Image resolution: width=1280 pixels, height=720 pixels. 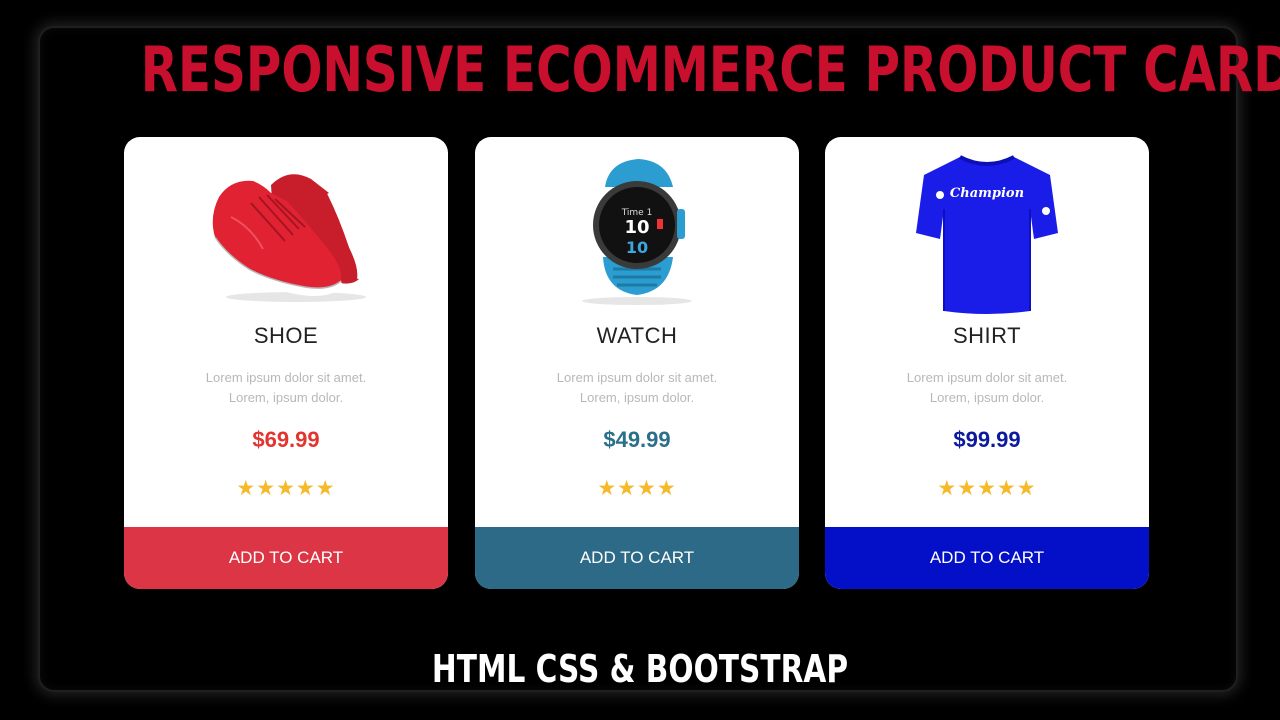 I want to click on product-price: $69.99, so click(x=286, y=439).